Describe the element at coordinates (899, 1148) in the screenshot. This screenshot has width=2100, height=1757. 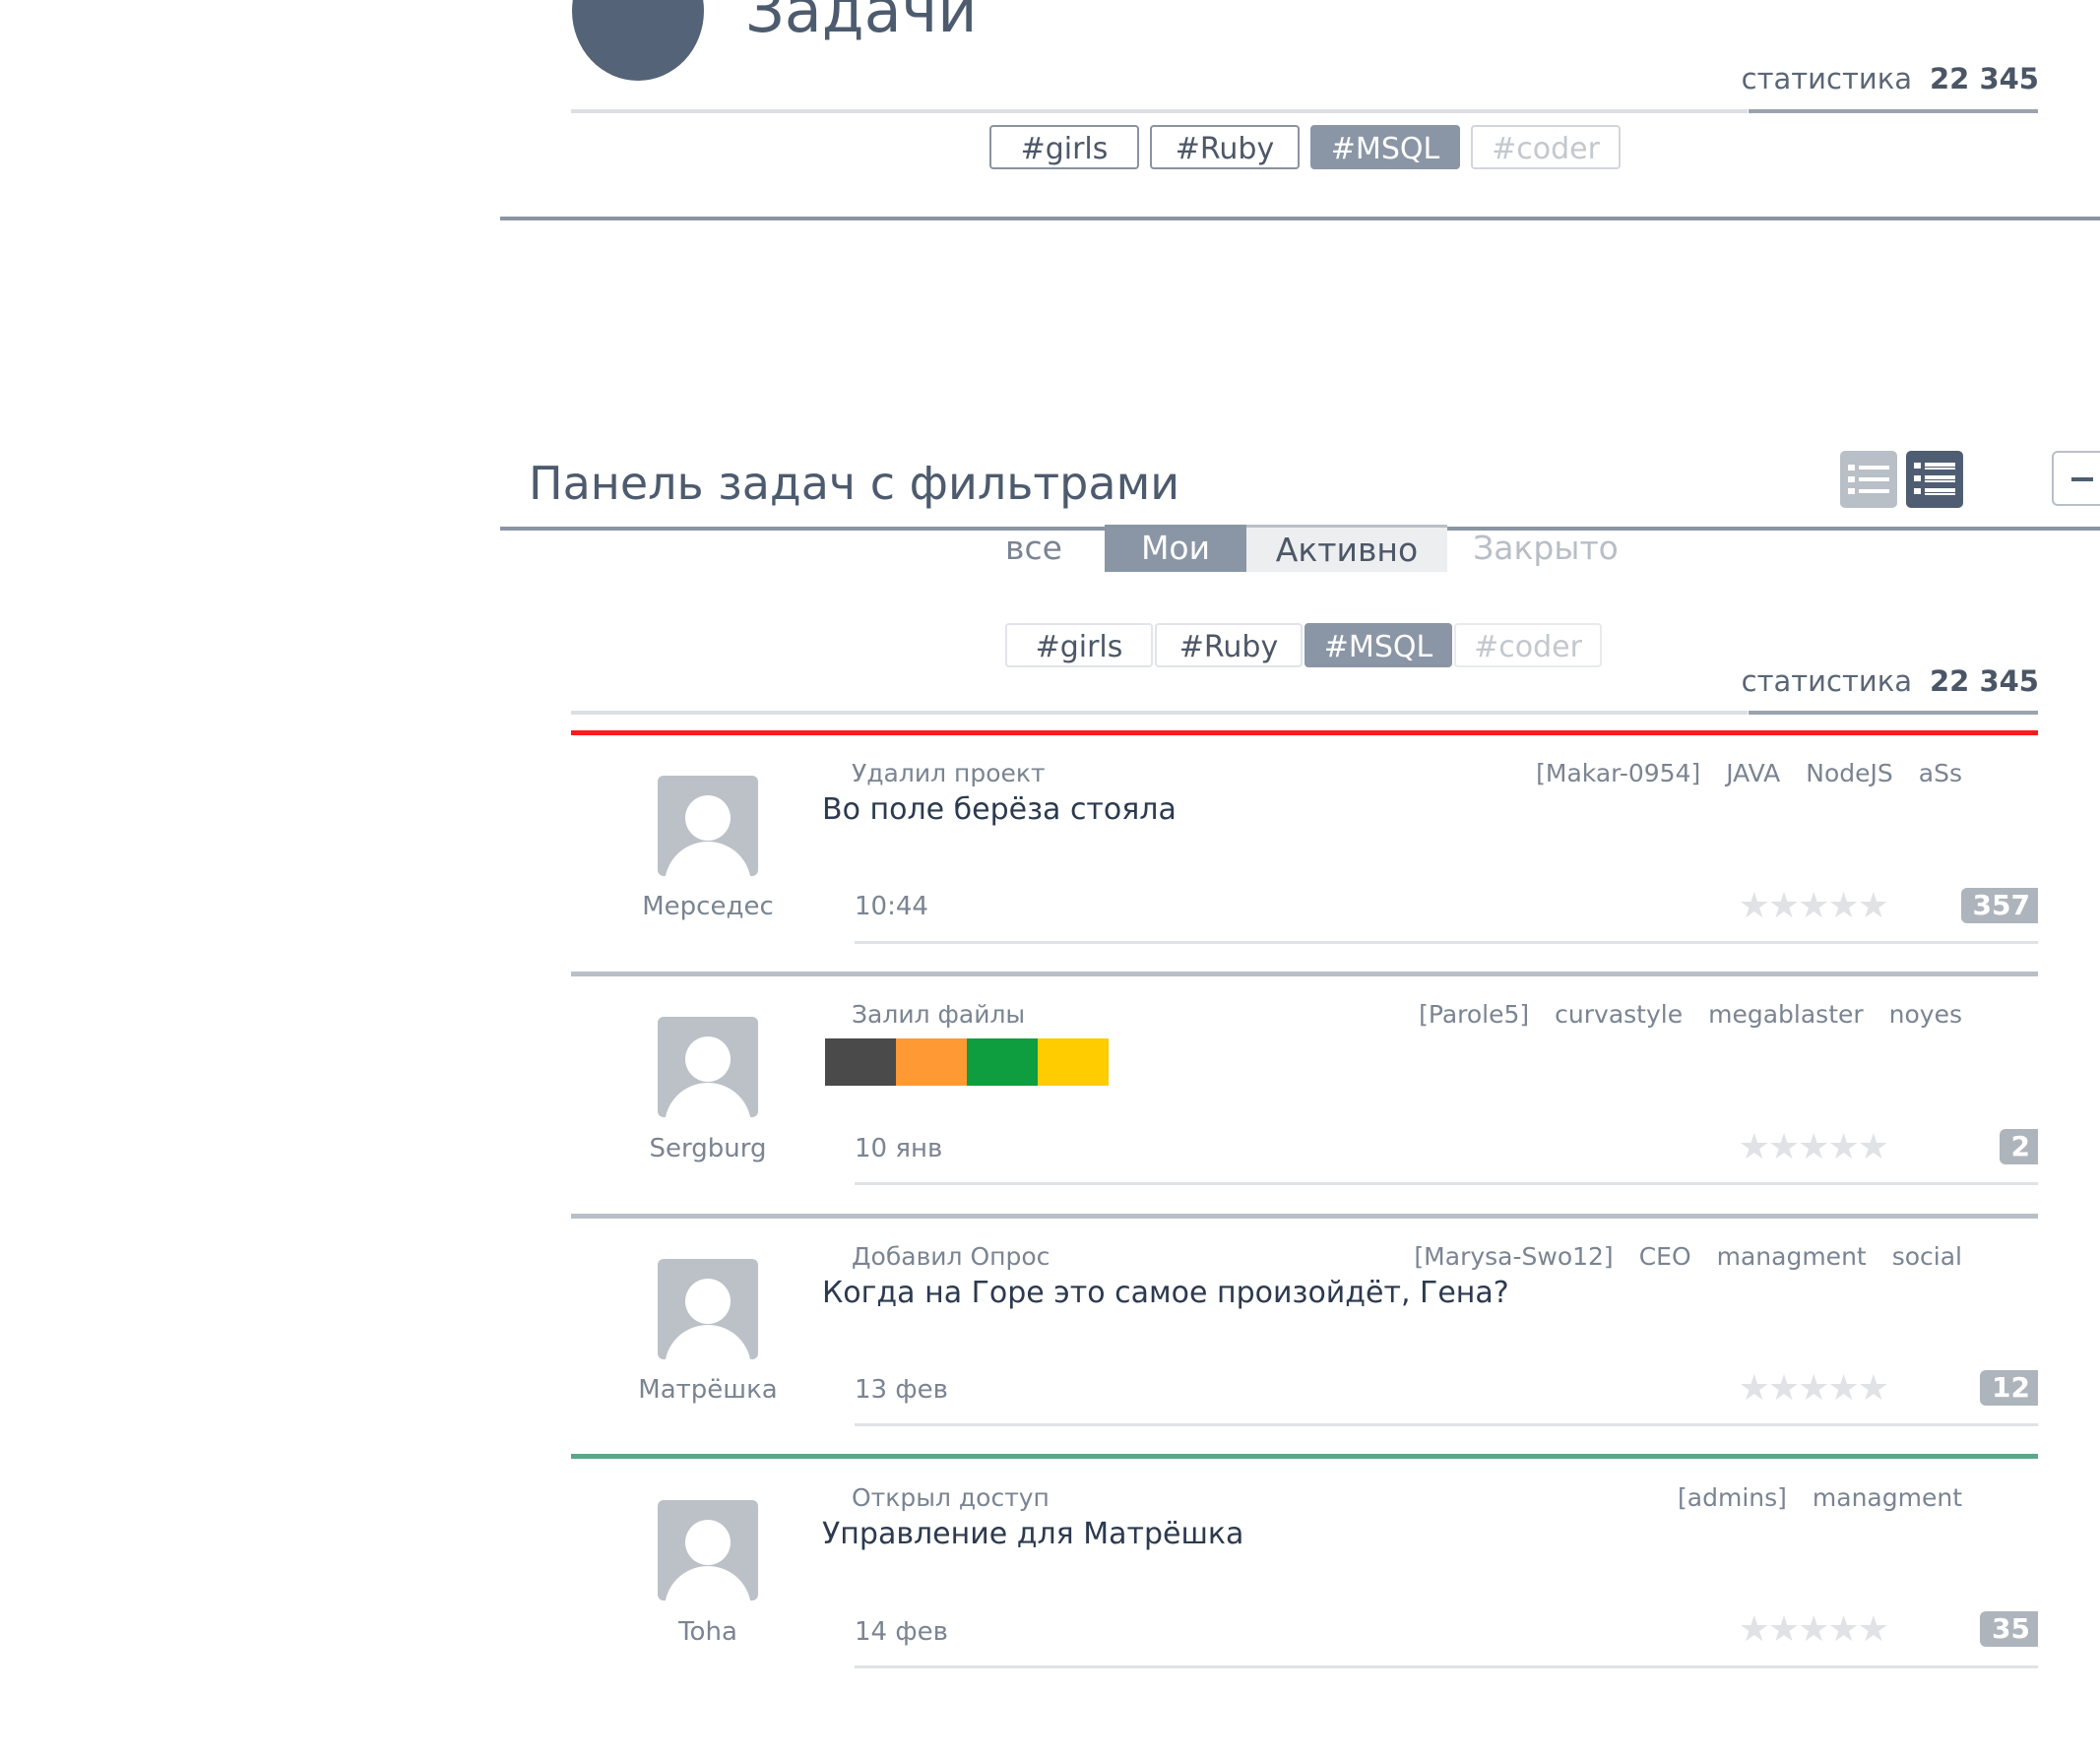
I see `timestamp: 10 янв` at that location.